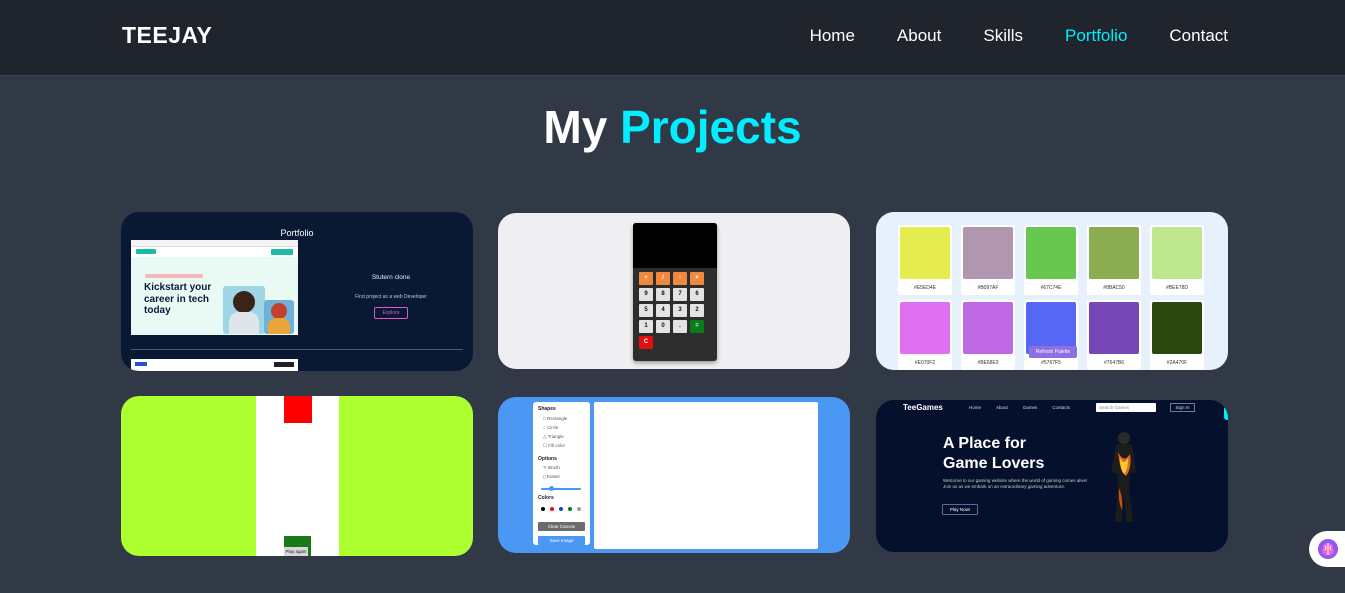  What do you see at coordinates (671, 310) in the screenshot?
I see `calculator-keypad: + / - × 9 8 7 6 5 4 3 2 1 0 . = C` at bounding box center [671, 310].